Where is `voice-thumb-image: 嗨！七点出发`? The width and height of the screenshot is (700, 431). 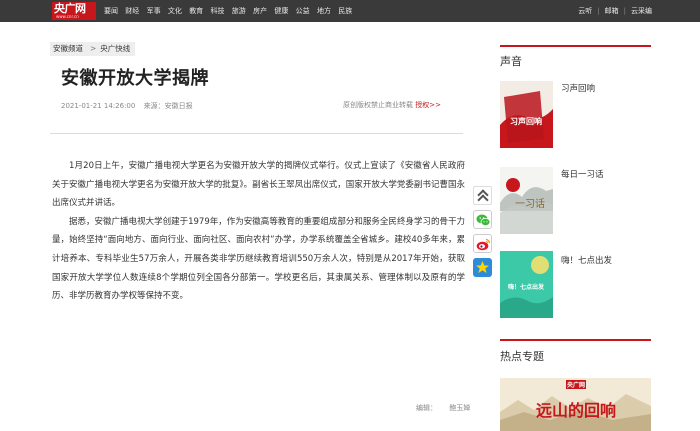
voice-thumb-image: 嗨！七点出发 is located at coordinates (526, 284).